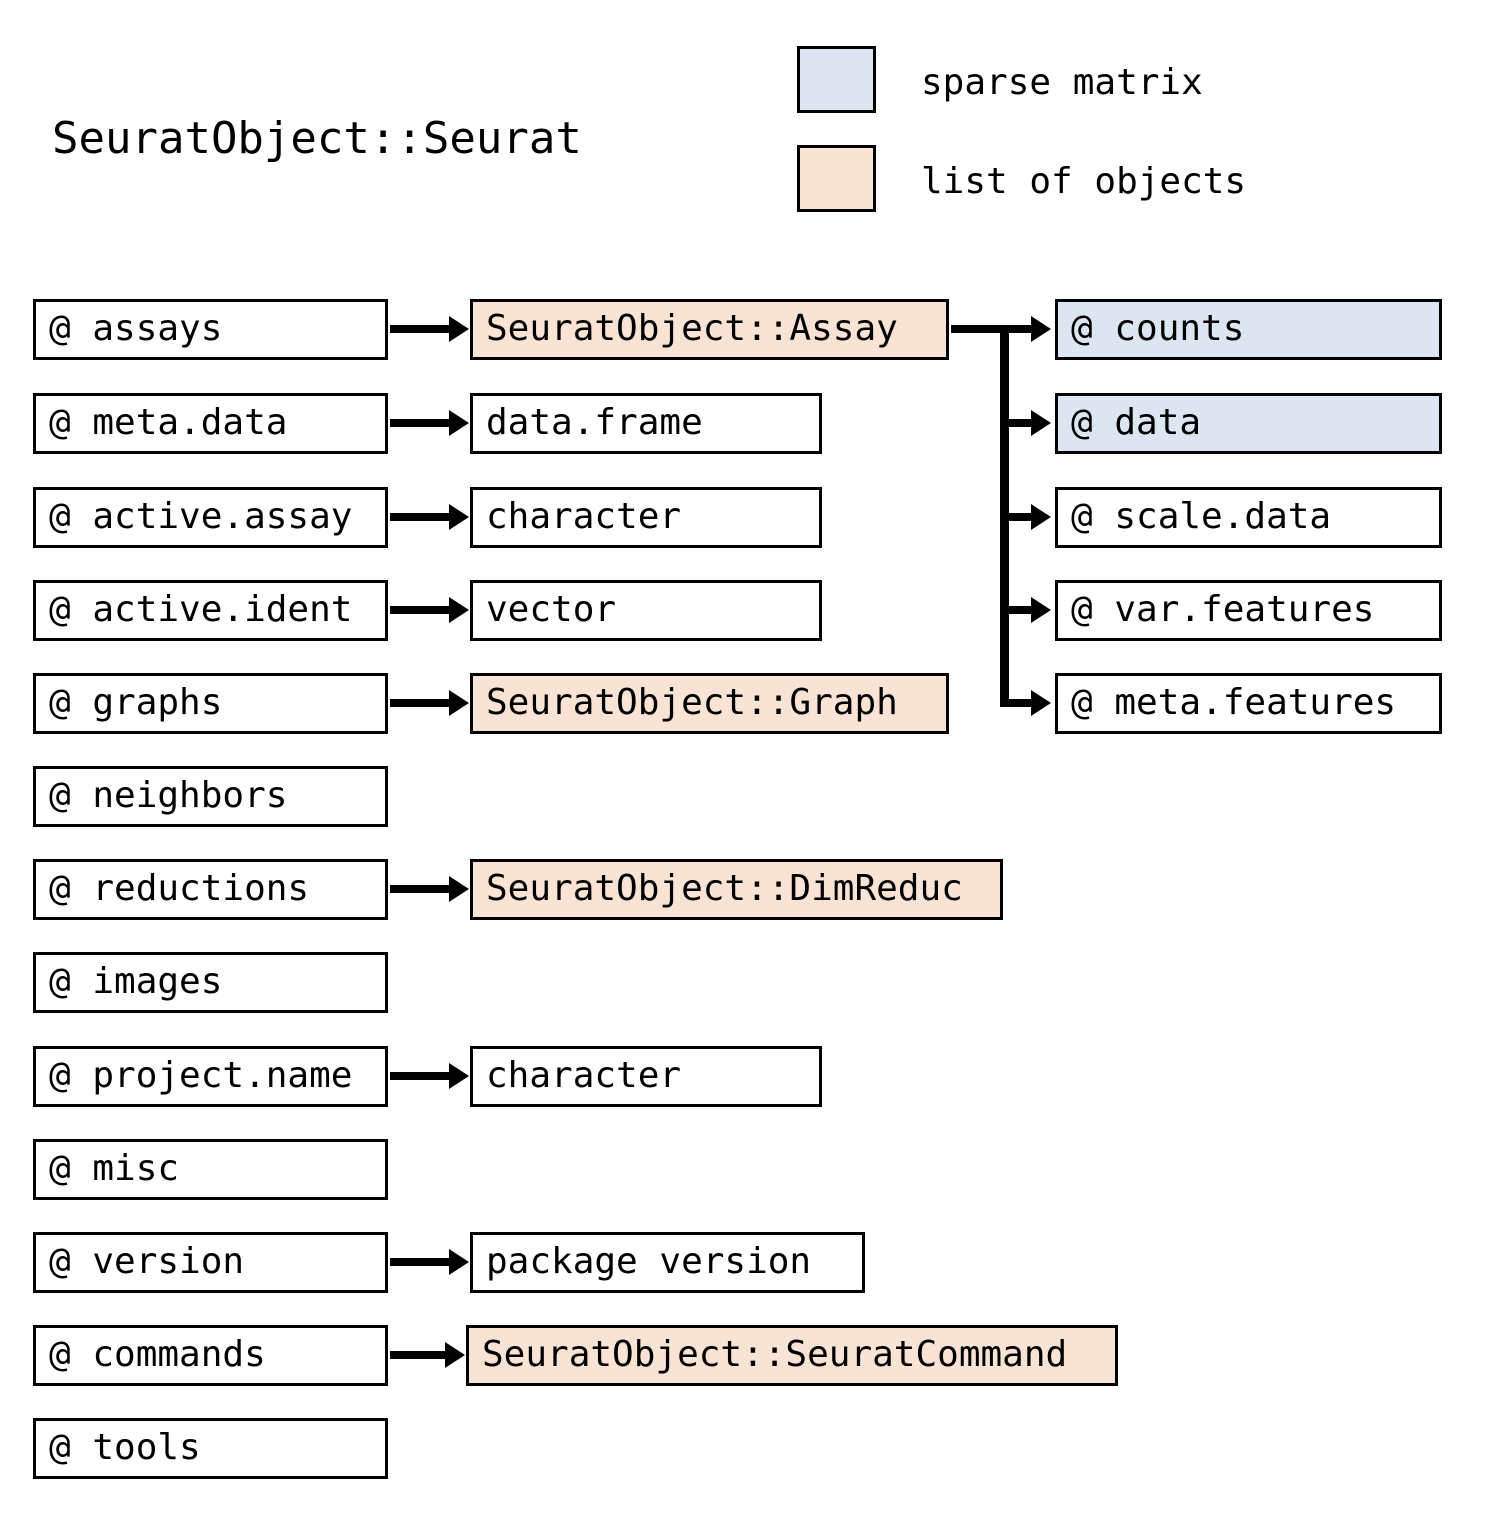 Image resolution: width=1488 pixels, height=1520 pixels. What do you see at coordinates (1041, 423) in the screenshot?
I see `connector-arrowhead-data` at bounding box center [1041, 423].